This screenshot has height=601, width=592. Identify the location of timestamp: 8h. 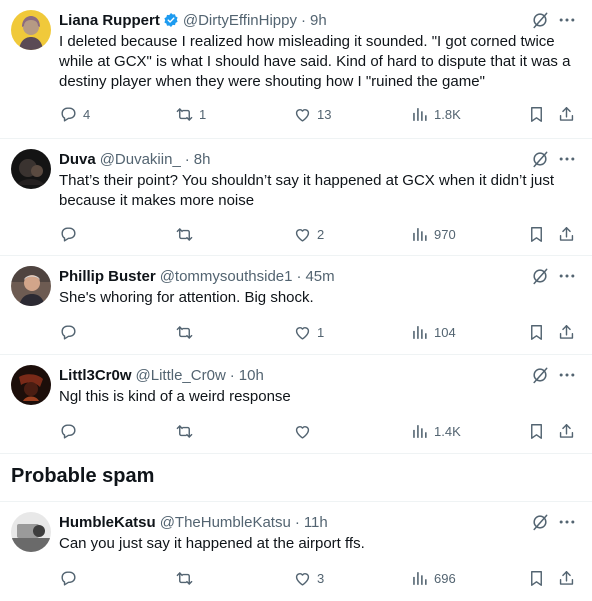
(202, 159).